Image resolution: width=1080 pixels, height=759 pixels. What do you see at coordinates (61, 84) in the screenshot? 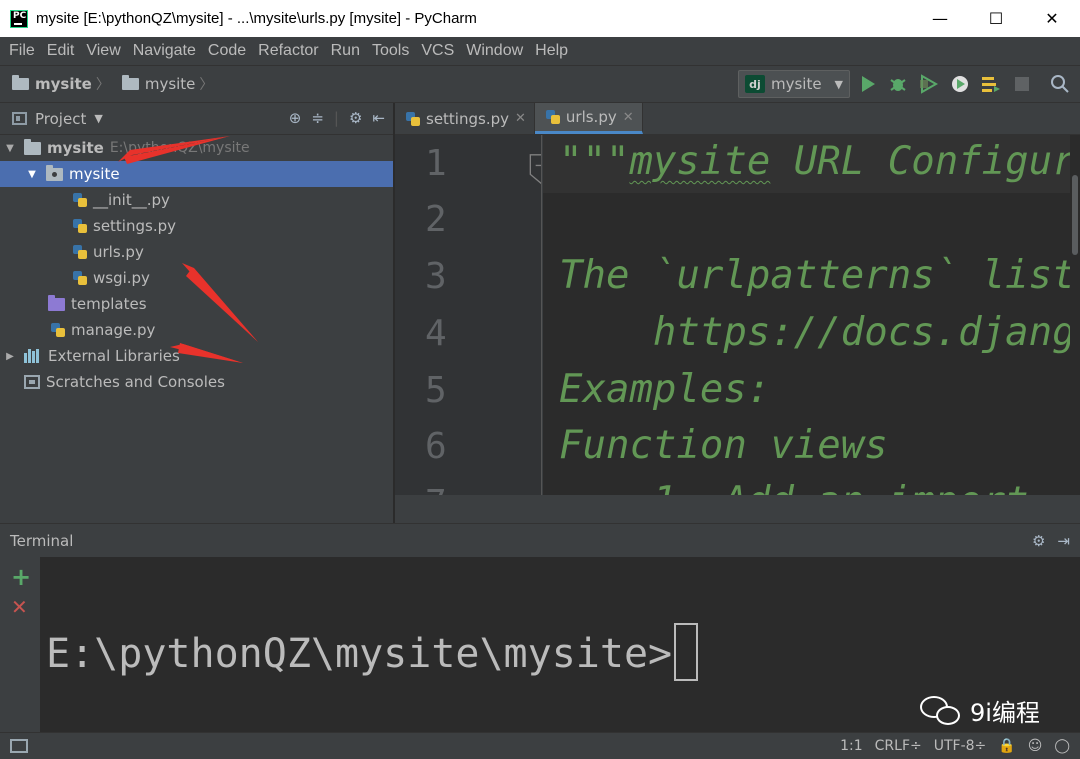
I see `breadcrumb-root: mysite 〉` at bounding box center [61, 84].